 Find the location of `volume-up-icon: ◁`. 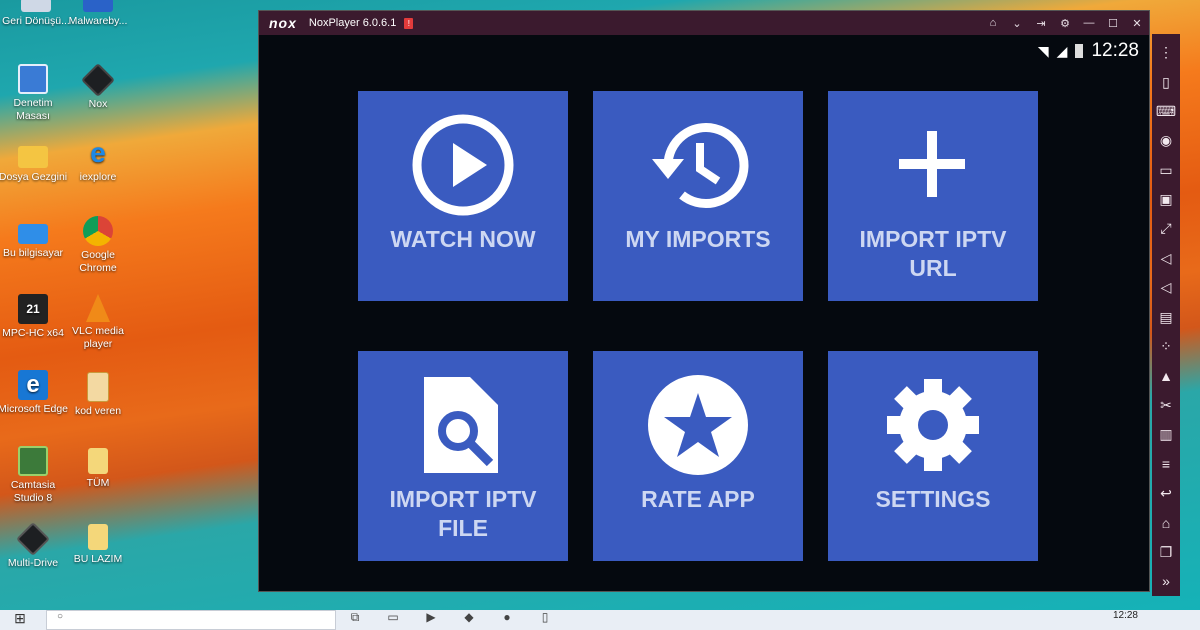

volume-up-icon: ◁ is located at coordinates (1166, 258).